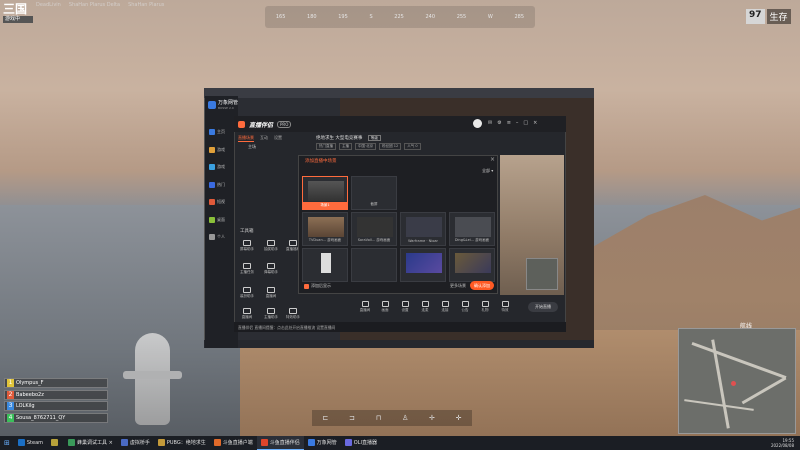 The height and width of the screenshot is (450, 800). Describe the element at coordinates (56, 394) in the screenshot. I see `squad-member: 2 Babeebo2z` at that location.